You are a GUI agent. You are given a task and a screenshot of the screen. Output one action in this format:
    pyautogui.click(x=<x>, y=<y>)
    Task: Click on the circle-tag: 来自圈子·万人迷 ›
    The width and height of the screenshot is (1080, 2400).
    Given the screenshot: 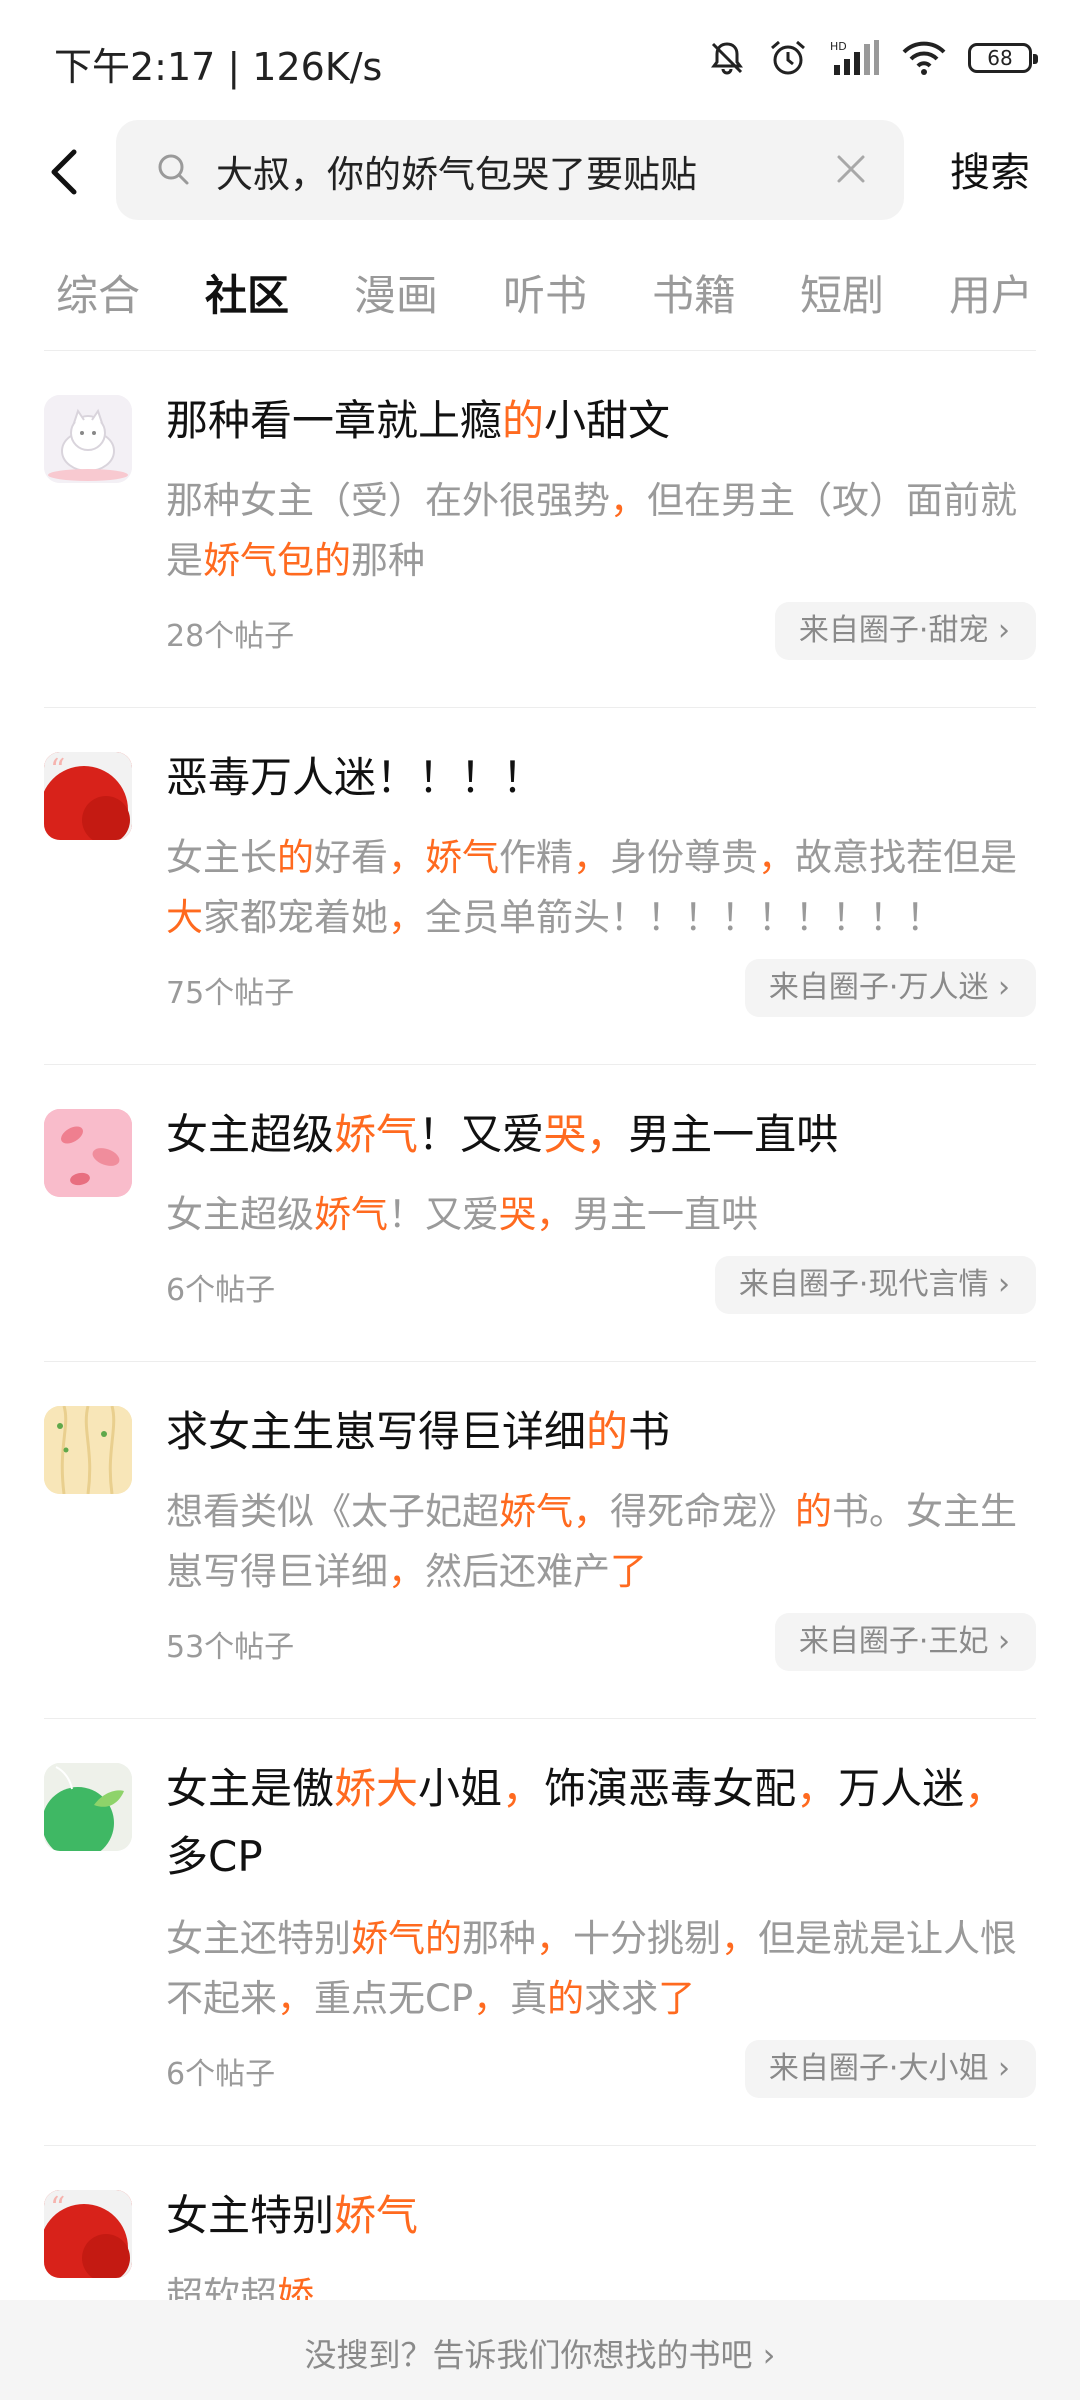 What is the action you would take?
    pyautogui.click(x=890, y=988)
    